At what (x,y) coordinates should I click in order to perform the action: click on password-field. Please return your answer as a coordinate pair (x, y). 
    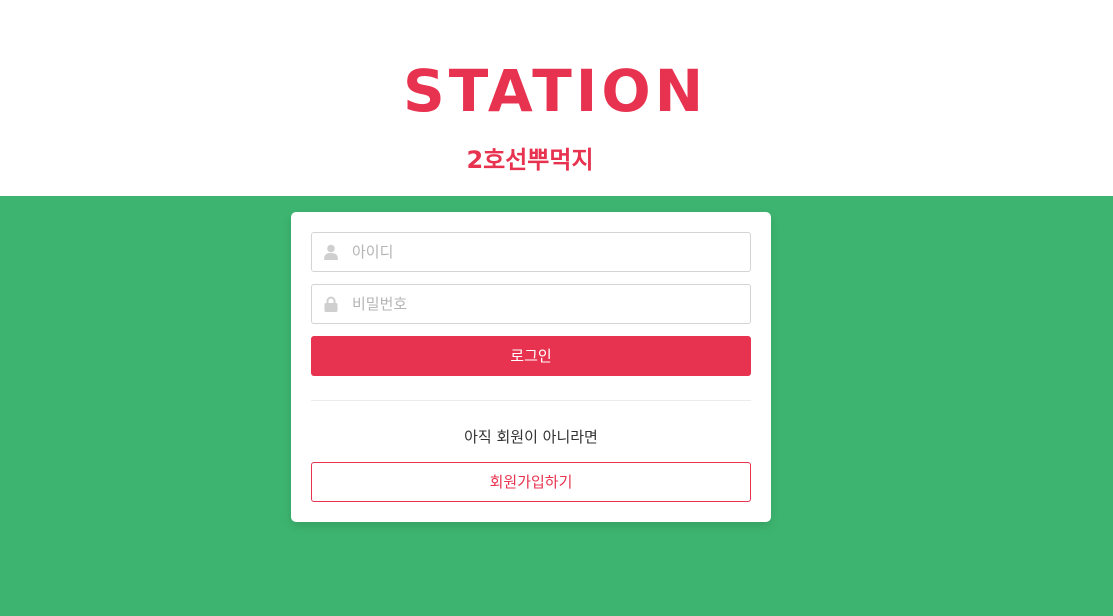
    Looking at the image, I should click on (531, 304).